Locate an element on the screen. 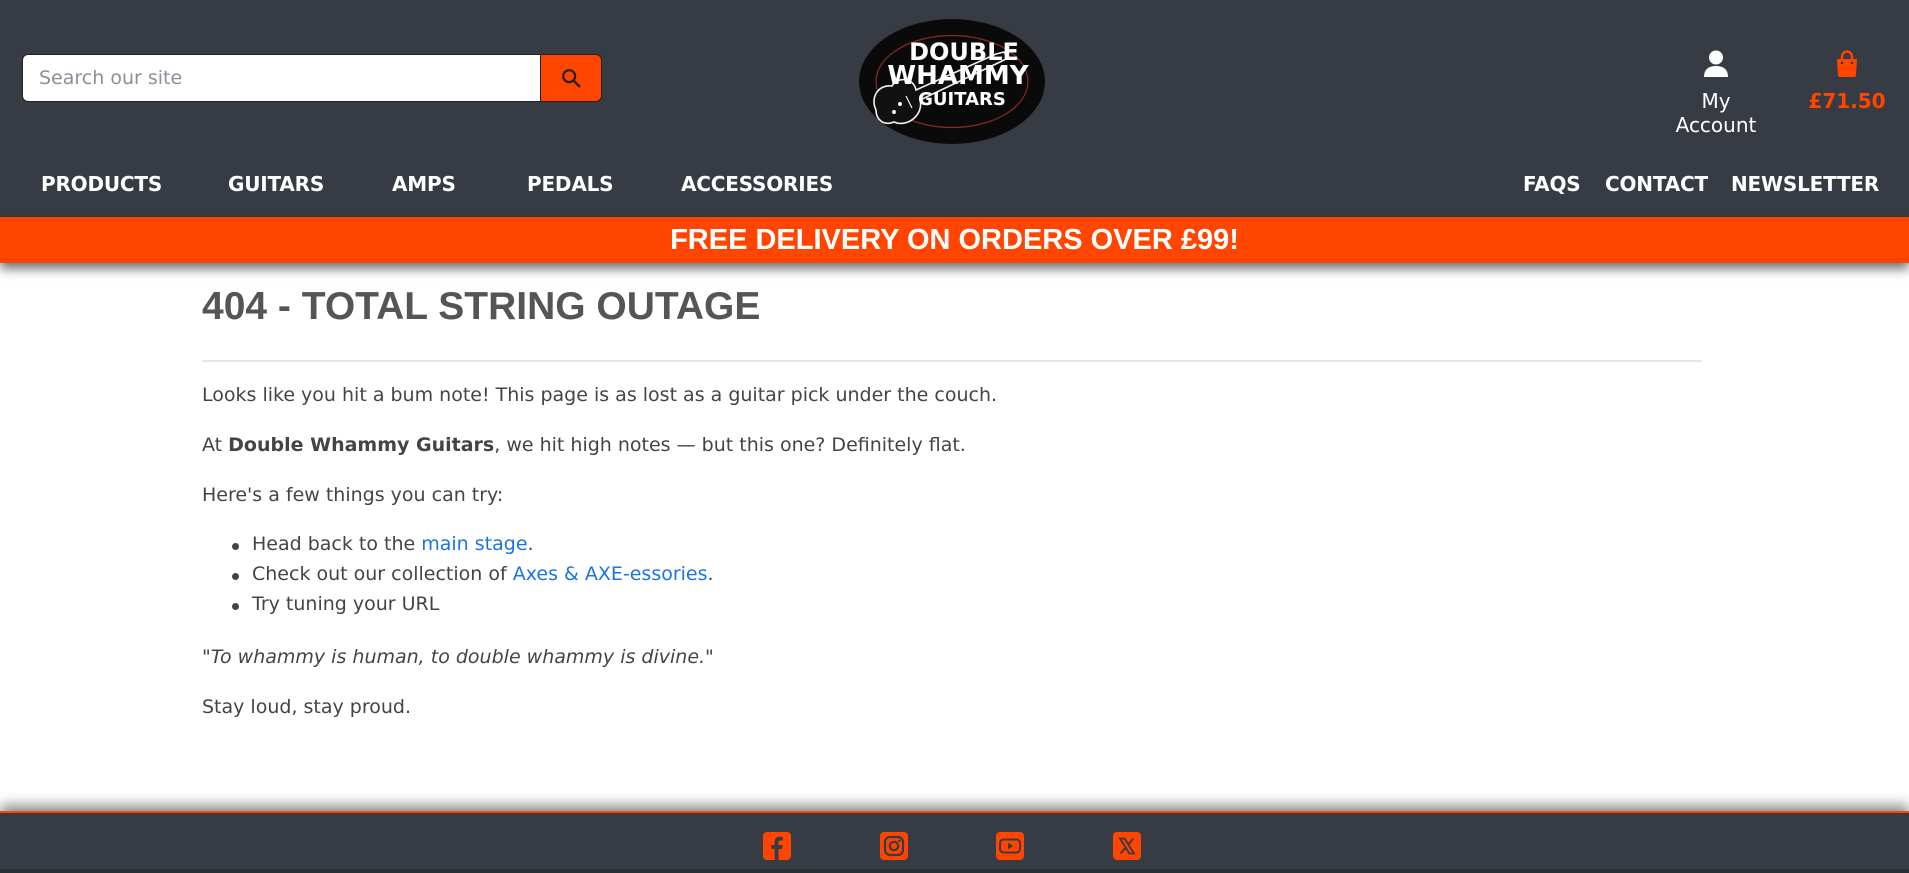  nav-products: PRODUCTS is located at coordinates (101, 184).